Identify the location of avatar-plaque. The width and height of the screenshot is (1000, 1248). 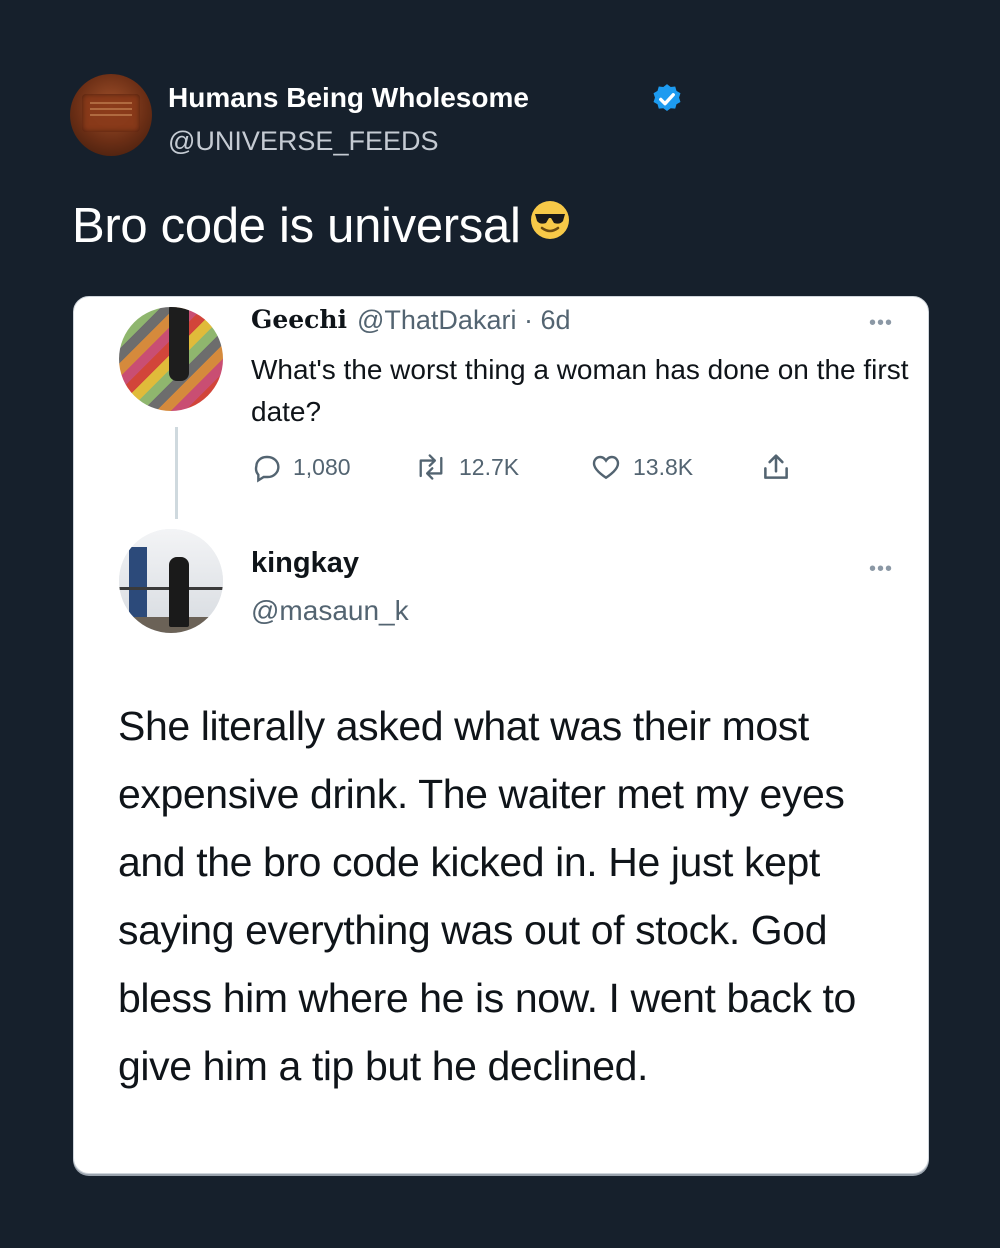
(111, 113).